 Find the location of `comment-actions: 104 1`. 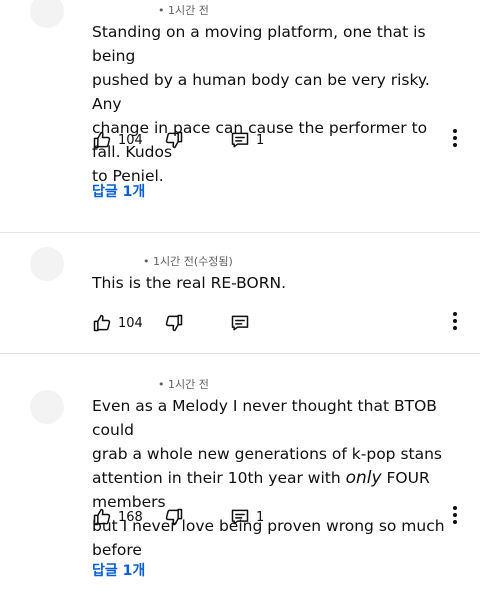

comment-actions: 104 1 is located at coordinates (279, 140).